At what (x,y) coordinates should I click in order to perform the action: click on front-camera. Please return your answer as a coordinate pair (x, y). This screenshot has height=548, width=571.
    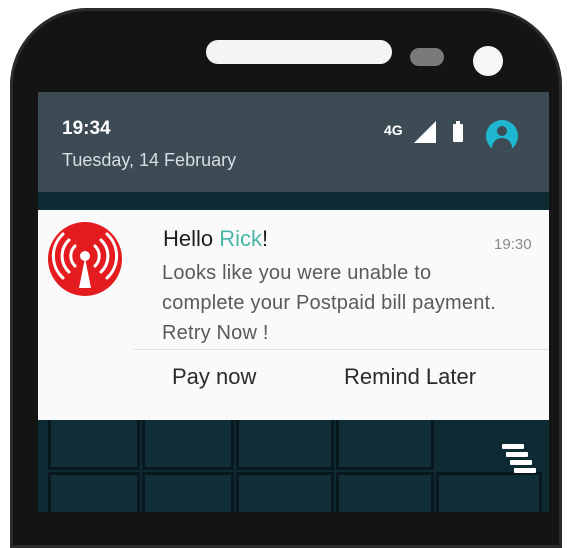
    Looking at the image, I should click on (488, 61).